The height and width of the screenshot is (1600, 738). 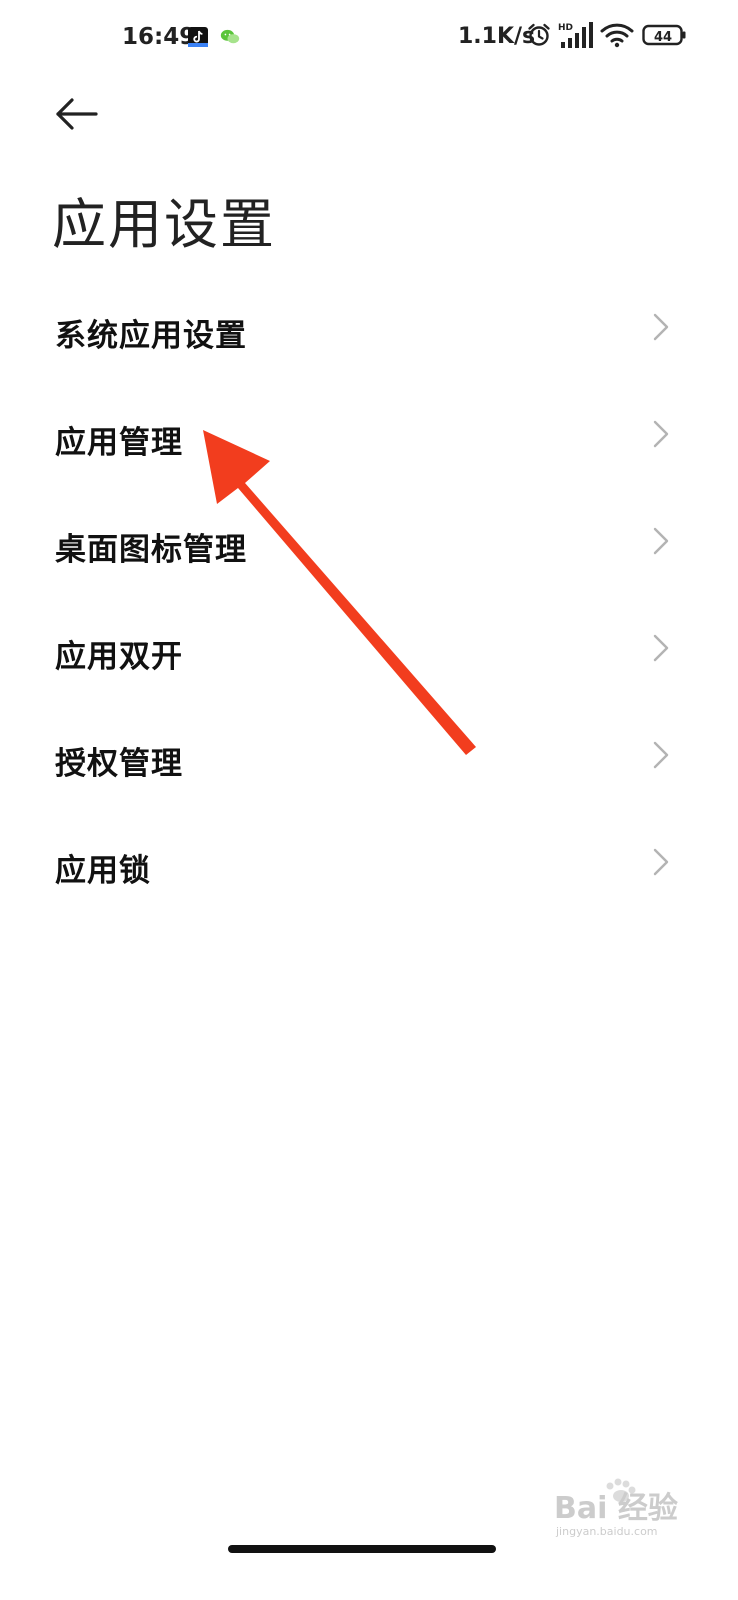 I want to click on menu-item-permission-management: 授权管理, so click(x=369, y=755).